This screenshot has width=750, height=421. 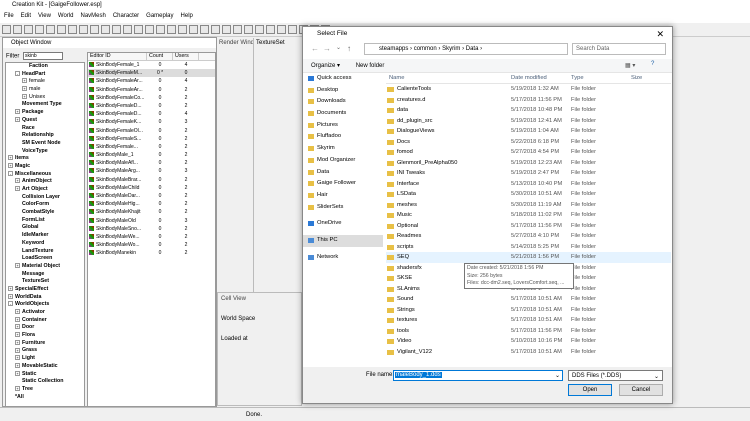 What do you see at coordinates (126, 16) in the screenshot?
I see `menu-item: Character` at bounding box center [126, 16].